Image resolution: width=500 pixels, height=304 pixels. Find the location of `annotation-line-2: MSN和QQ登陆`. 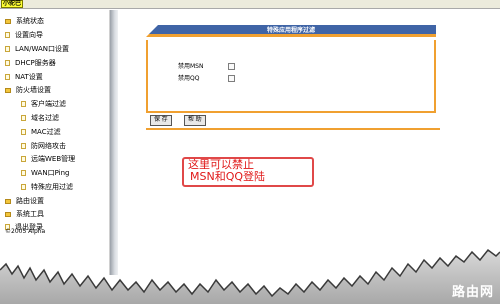

annotation-line-2: MSN和QQ登陆 is located at coordinates (228, 176).